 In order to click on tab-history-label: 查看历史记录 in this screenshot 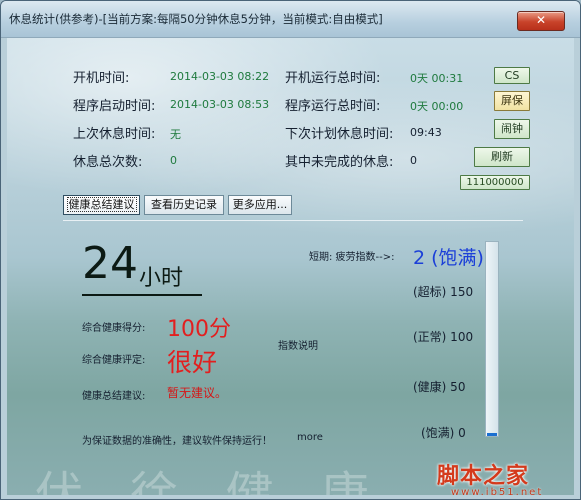, I will do `click(184, 204)`.